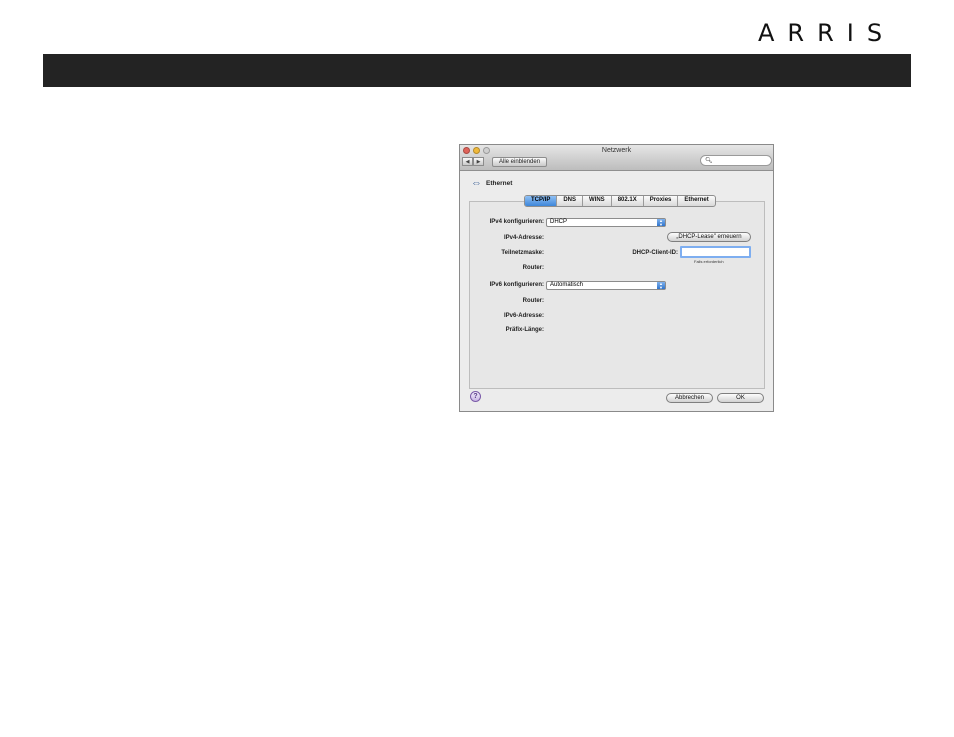 This screenshot has height=737, width=954. What do you see at coordinates (533, 268) in the screenshot?
I see `router-label: Router:` at bounding box center [533, 268].